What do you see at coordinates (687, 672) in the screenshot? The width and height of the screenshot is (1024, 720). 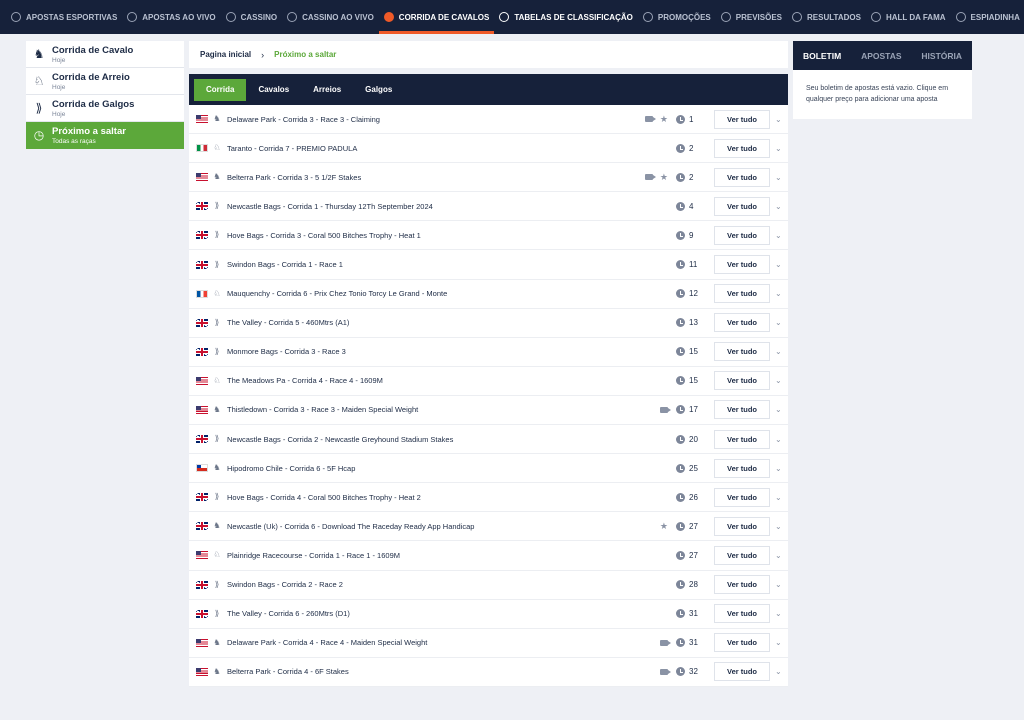 I see `race-countdown: 32` at bounding box center [687, 672].